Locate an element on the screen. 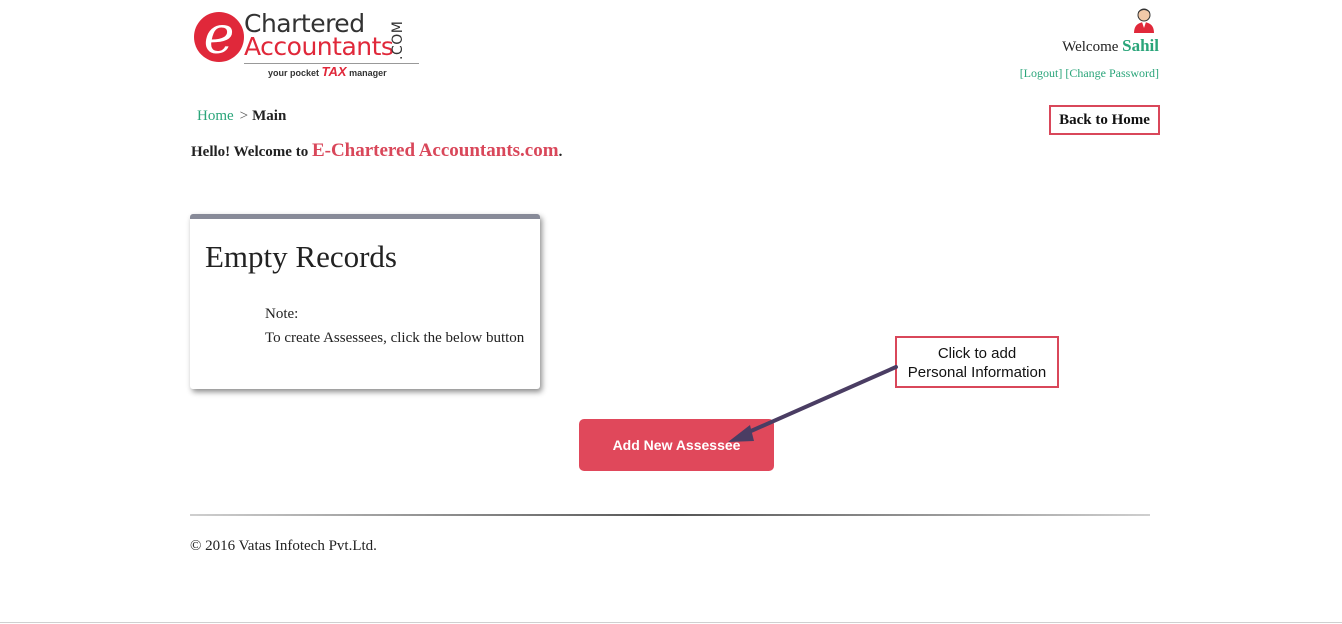  card-title: Empty Records is located at coordinates (301, 256).